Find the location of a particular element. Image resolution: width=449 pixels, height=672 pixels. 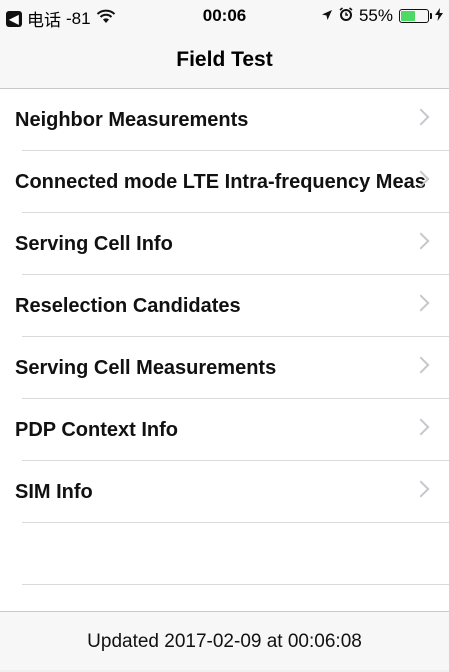

list-item-serving-cell-measurements: Serving Cell Measurements is located at coordinates (224, 368).